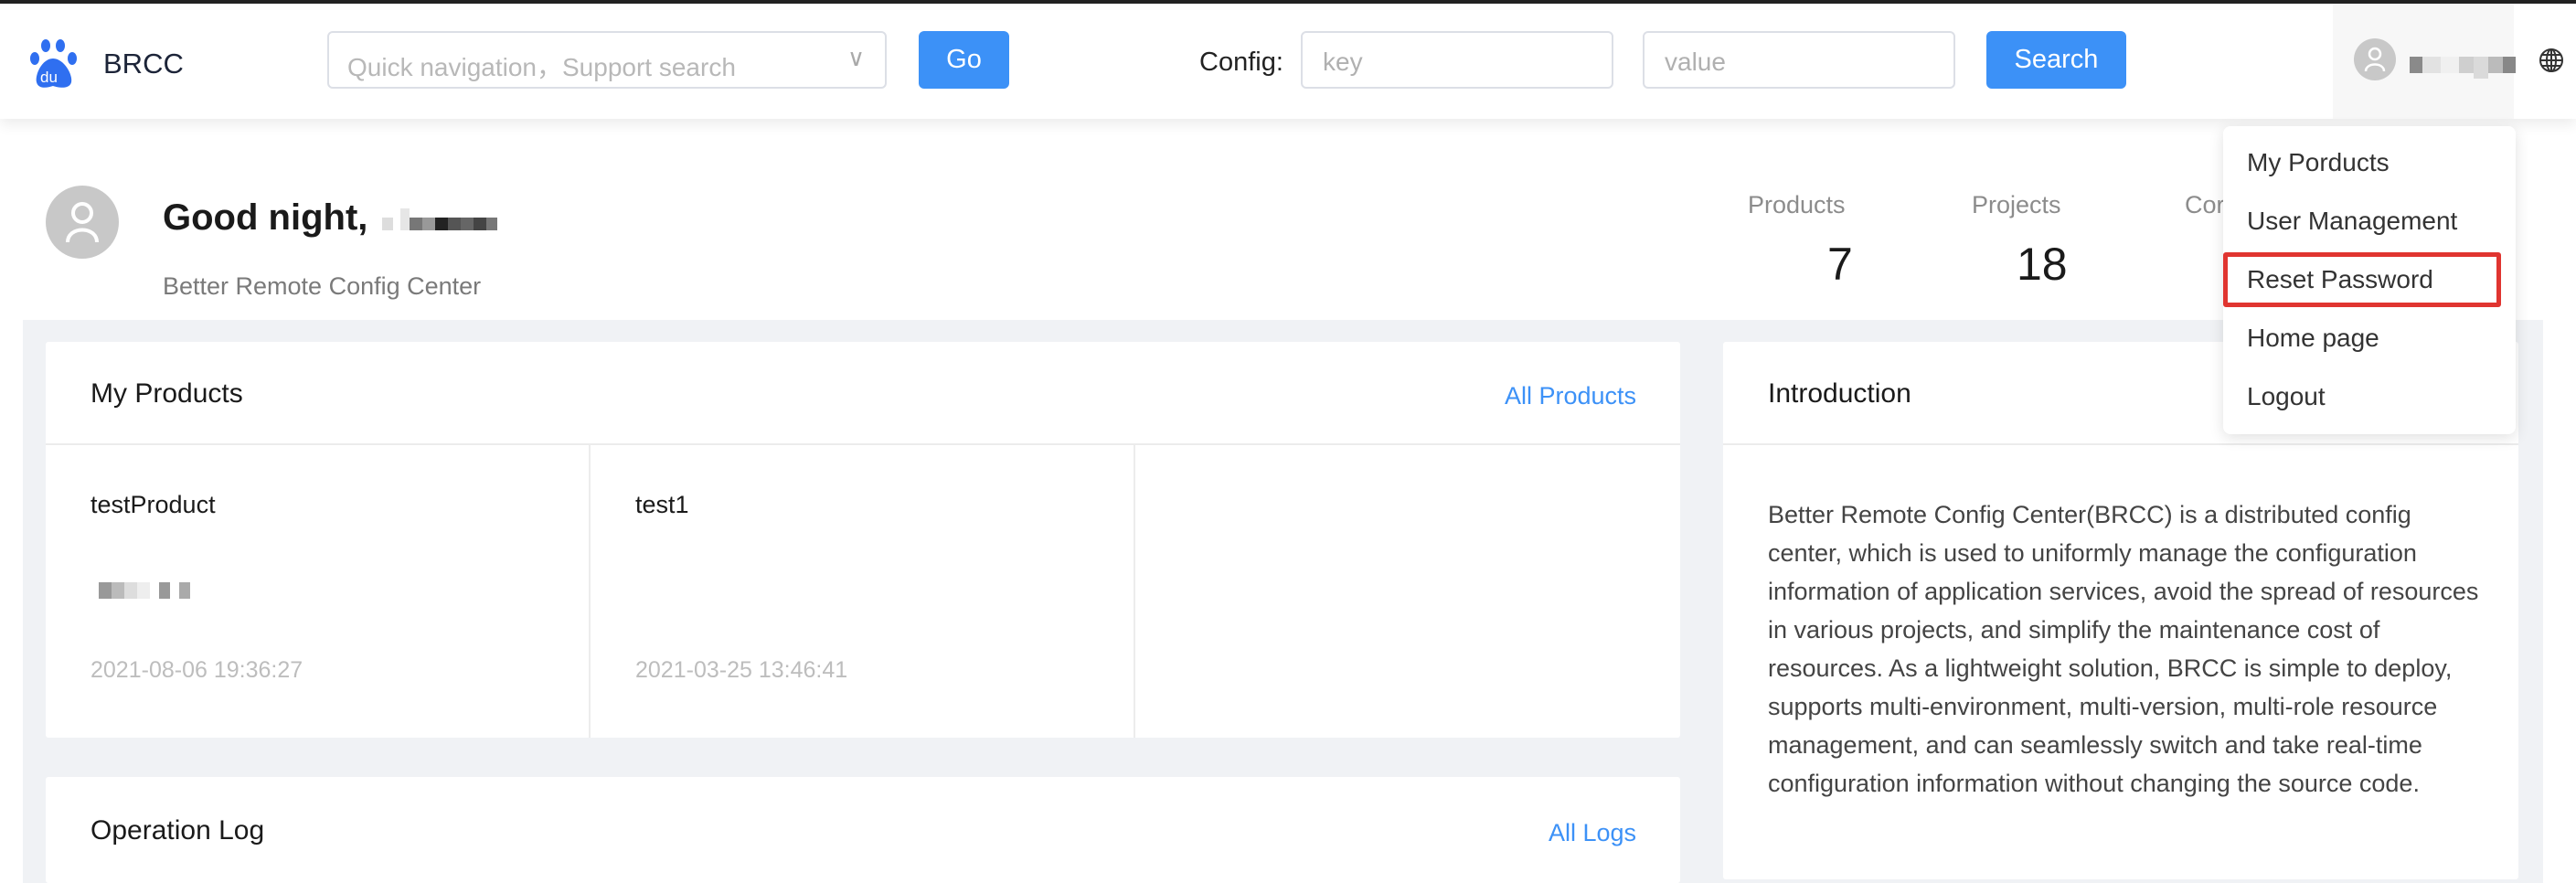 The image size is (2576, 883). What do you see at coordinates (2313, 338) in the screenshot?
I see `menu-item-home-page: Home page` at bounding box center [2313, 338].